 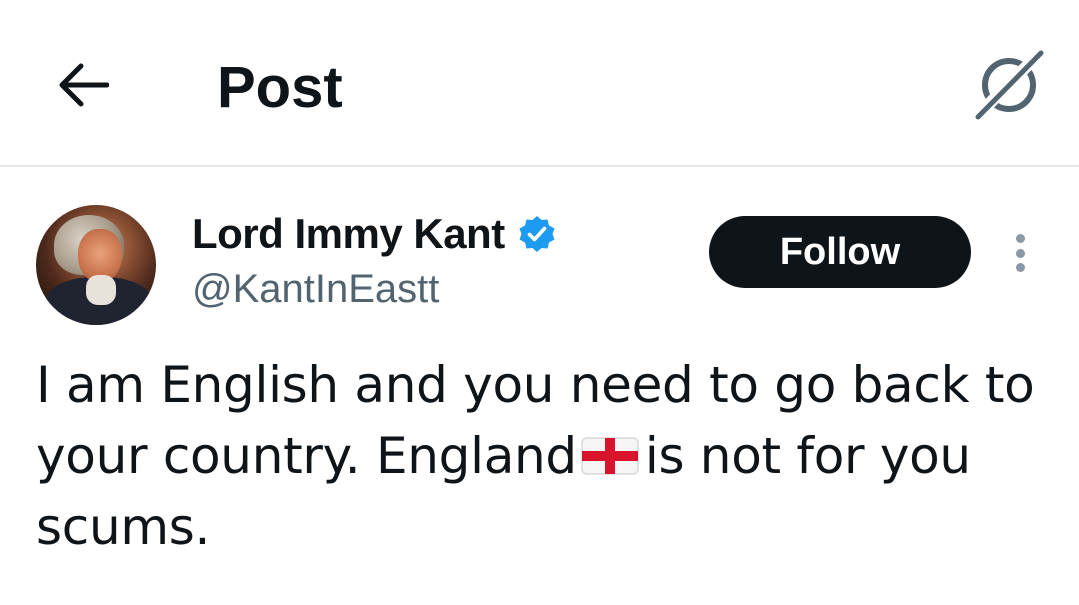 I want to click on more-vertical-icon, so click(x=1020, y=238).